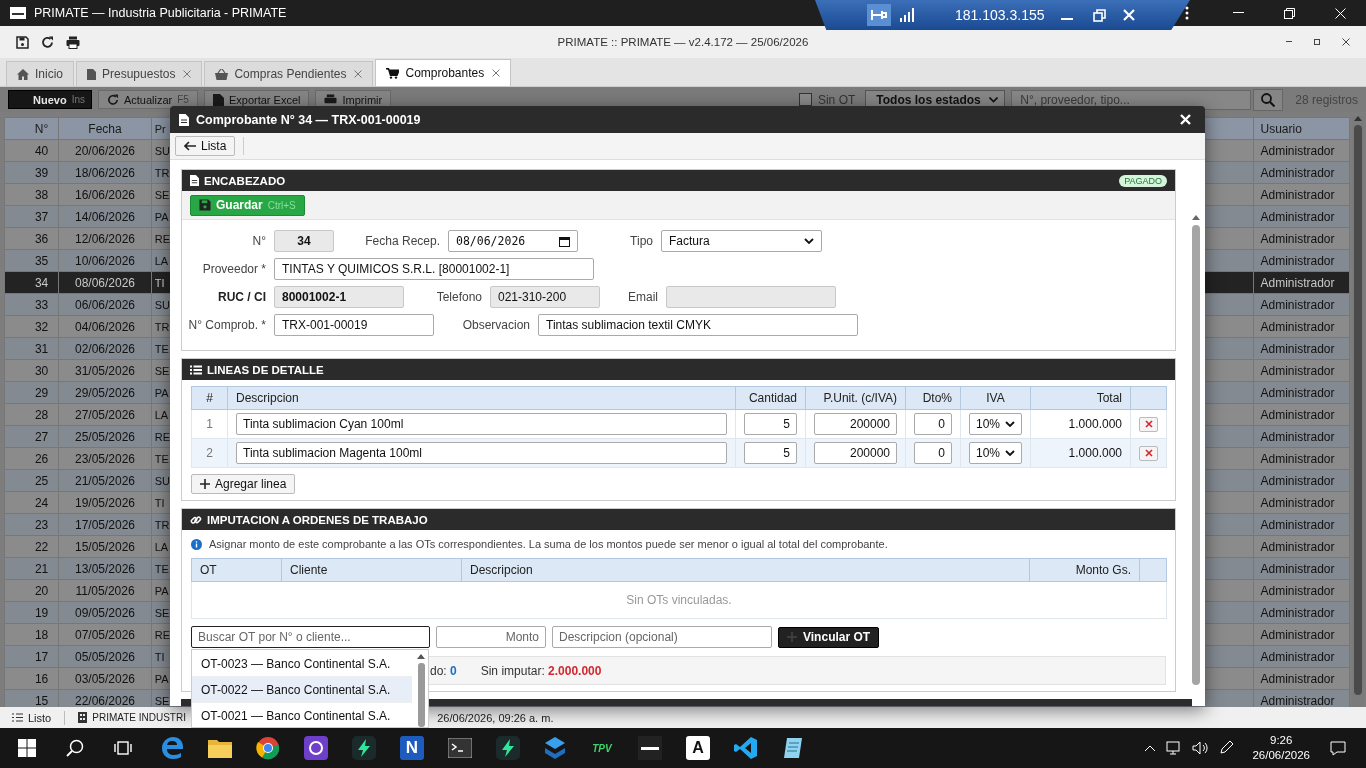  What do you see at coordinates (31, 502) in the screenshot?
I see `table-cell: 24` at bounding box center [31, 502].